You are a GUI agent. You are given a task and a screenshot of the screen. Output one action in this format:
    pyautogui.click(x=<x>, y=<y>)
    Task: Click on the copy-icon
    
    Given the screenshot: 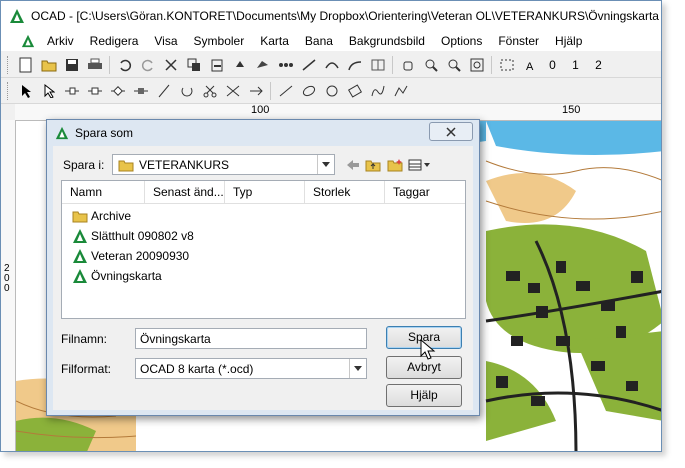 What is the action you would take?
    pyautogui.click(x=193, y=64)
    